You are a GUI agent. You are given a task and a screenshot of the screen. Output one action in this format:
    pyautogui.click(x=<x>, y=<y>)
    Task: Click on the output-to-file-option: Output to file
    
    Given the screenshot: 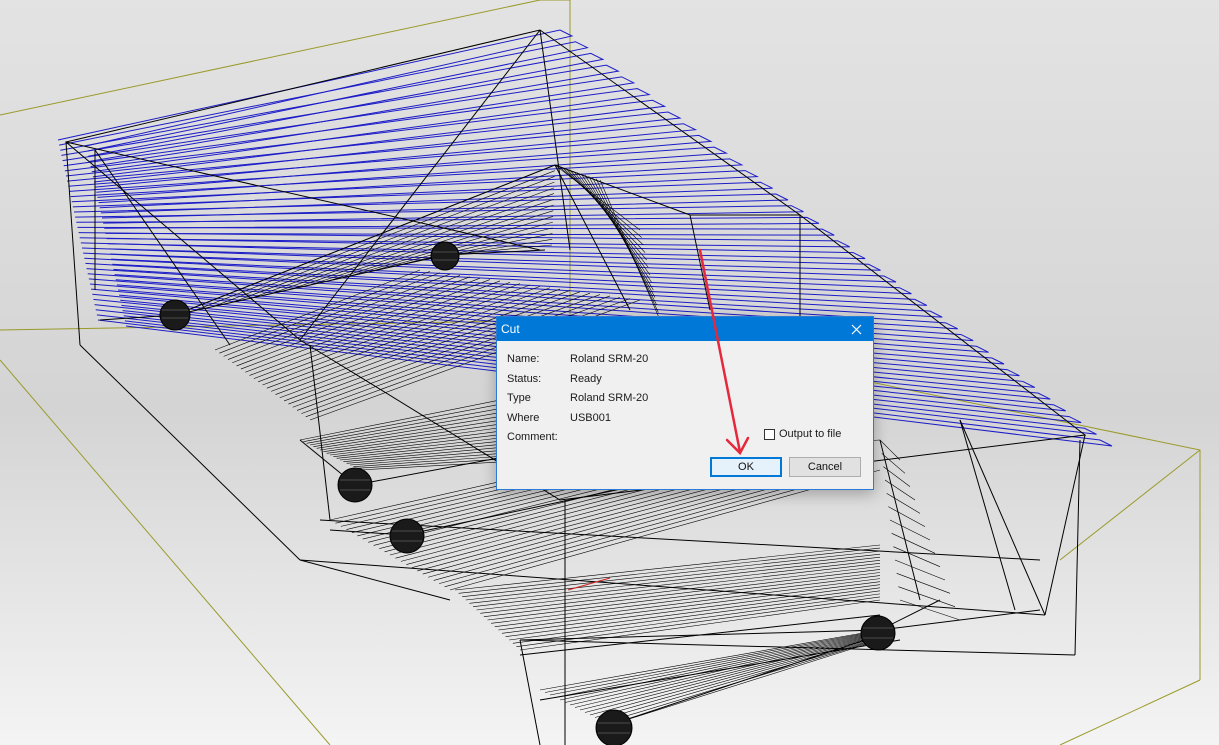 What is the action you would take?
    pyautogui.click(x=802, y=434)
    